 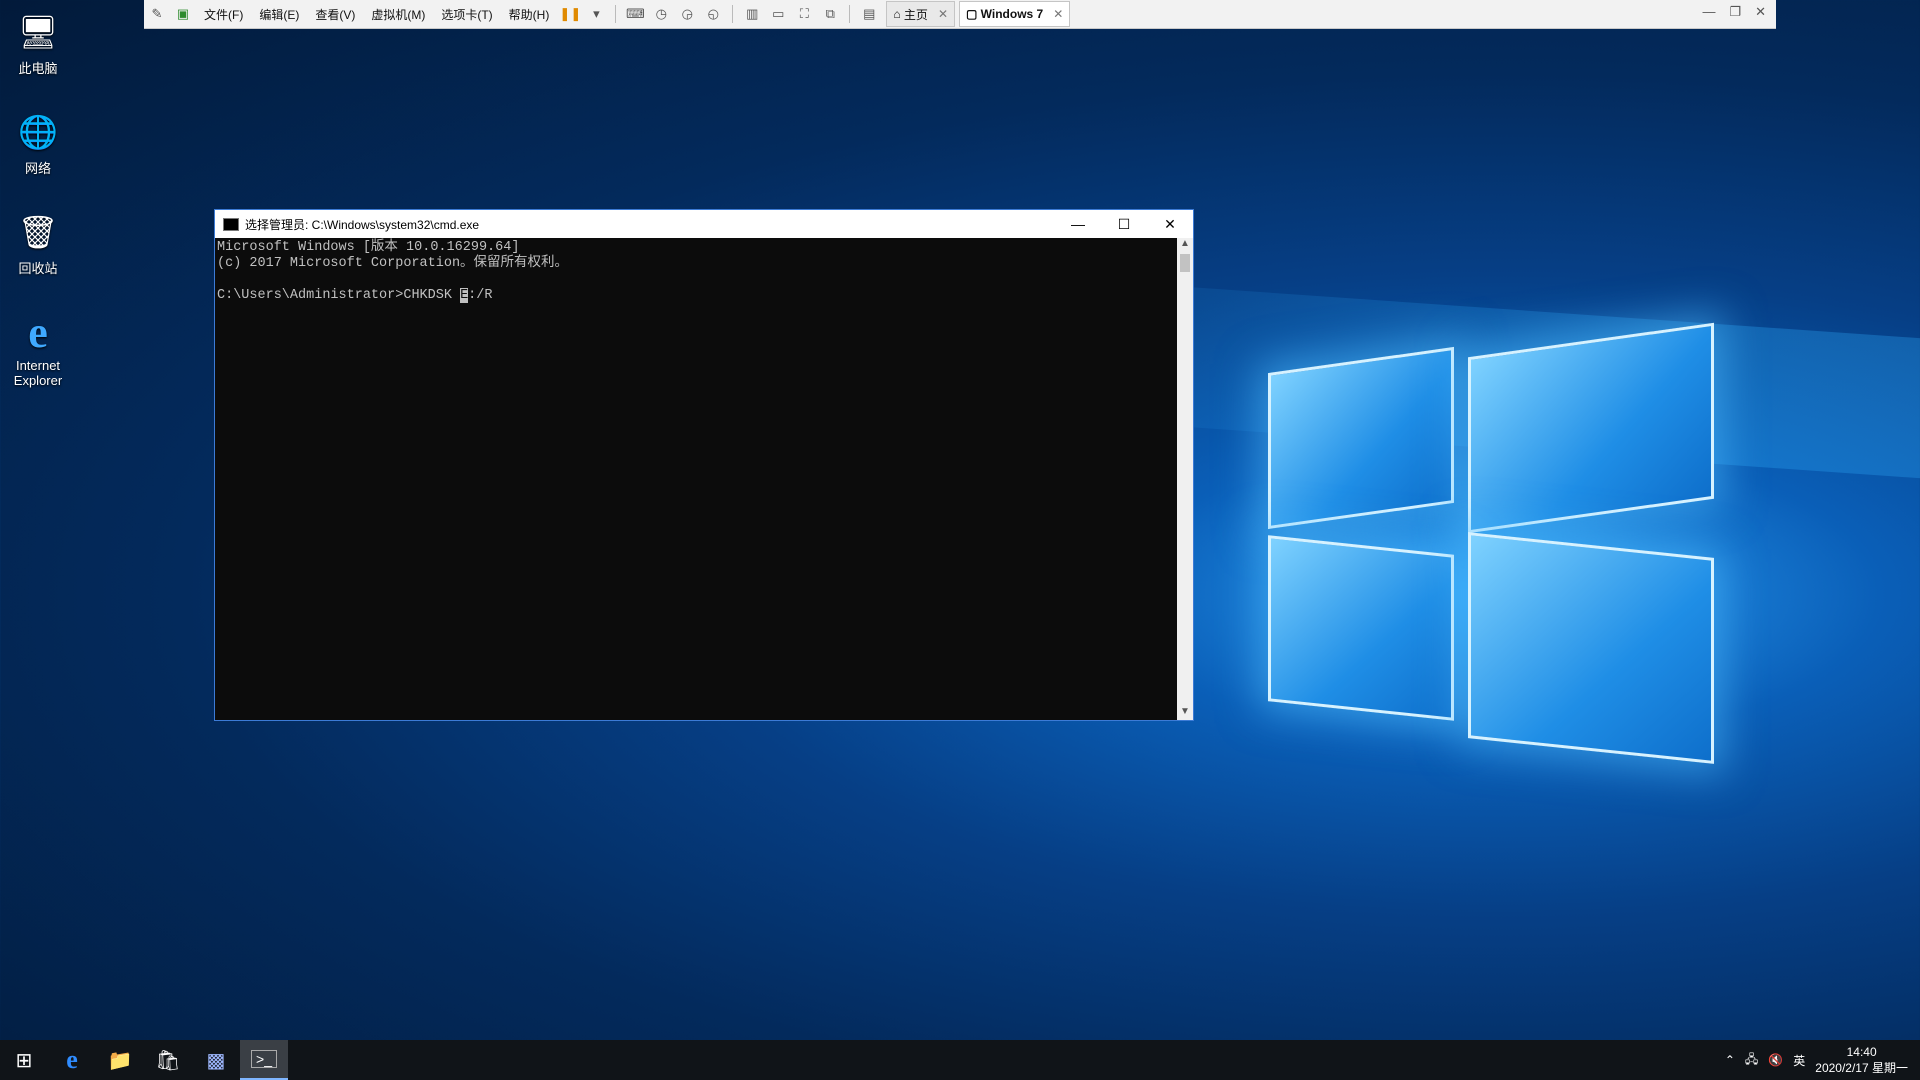 What do you see at coordinates (38, 373) in the screenshot?
I see `desktop-icon-label: Internet Explorer` at bounding box center [38, 373].